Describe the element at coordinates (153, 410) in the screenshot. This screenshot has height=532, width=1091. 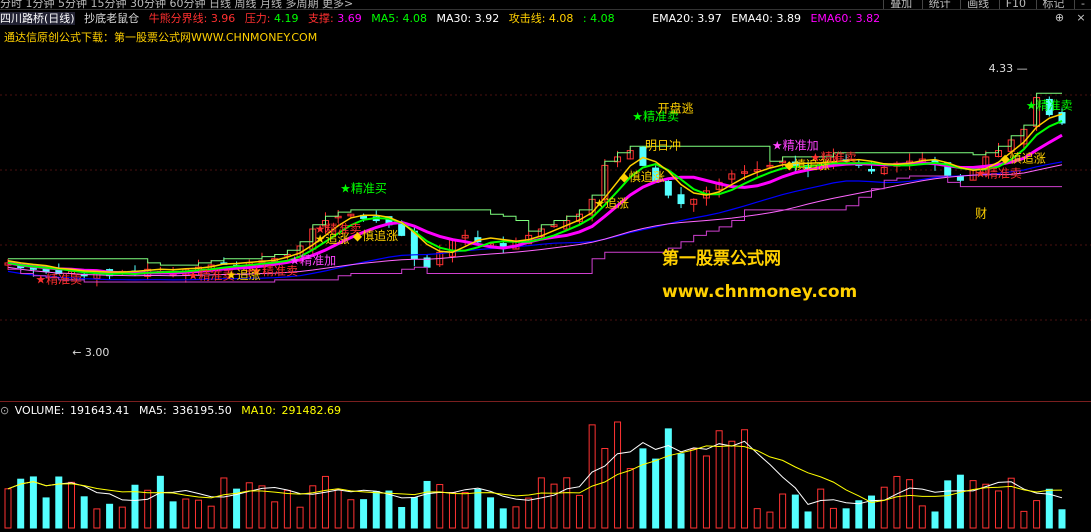
I see `vol-ma5-label: MA5:` at that location.